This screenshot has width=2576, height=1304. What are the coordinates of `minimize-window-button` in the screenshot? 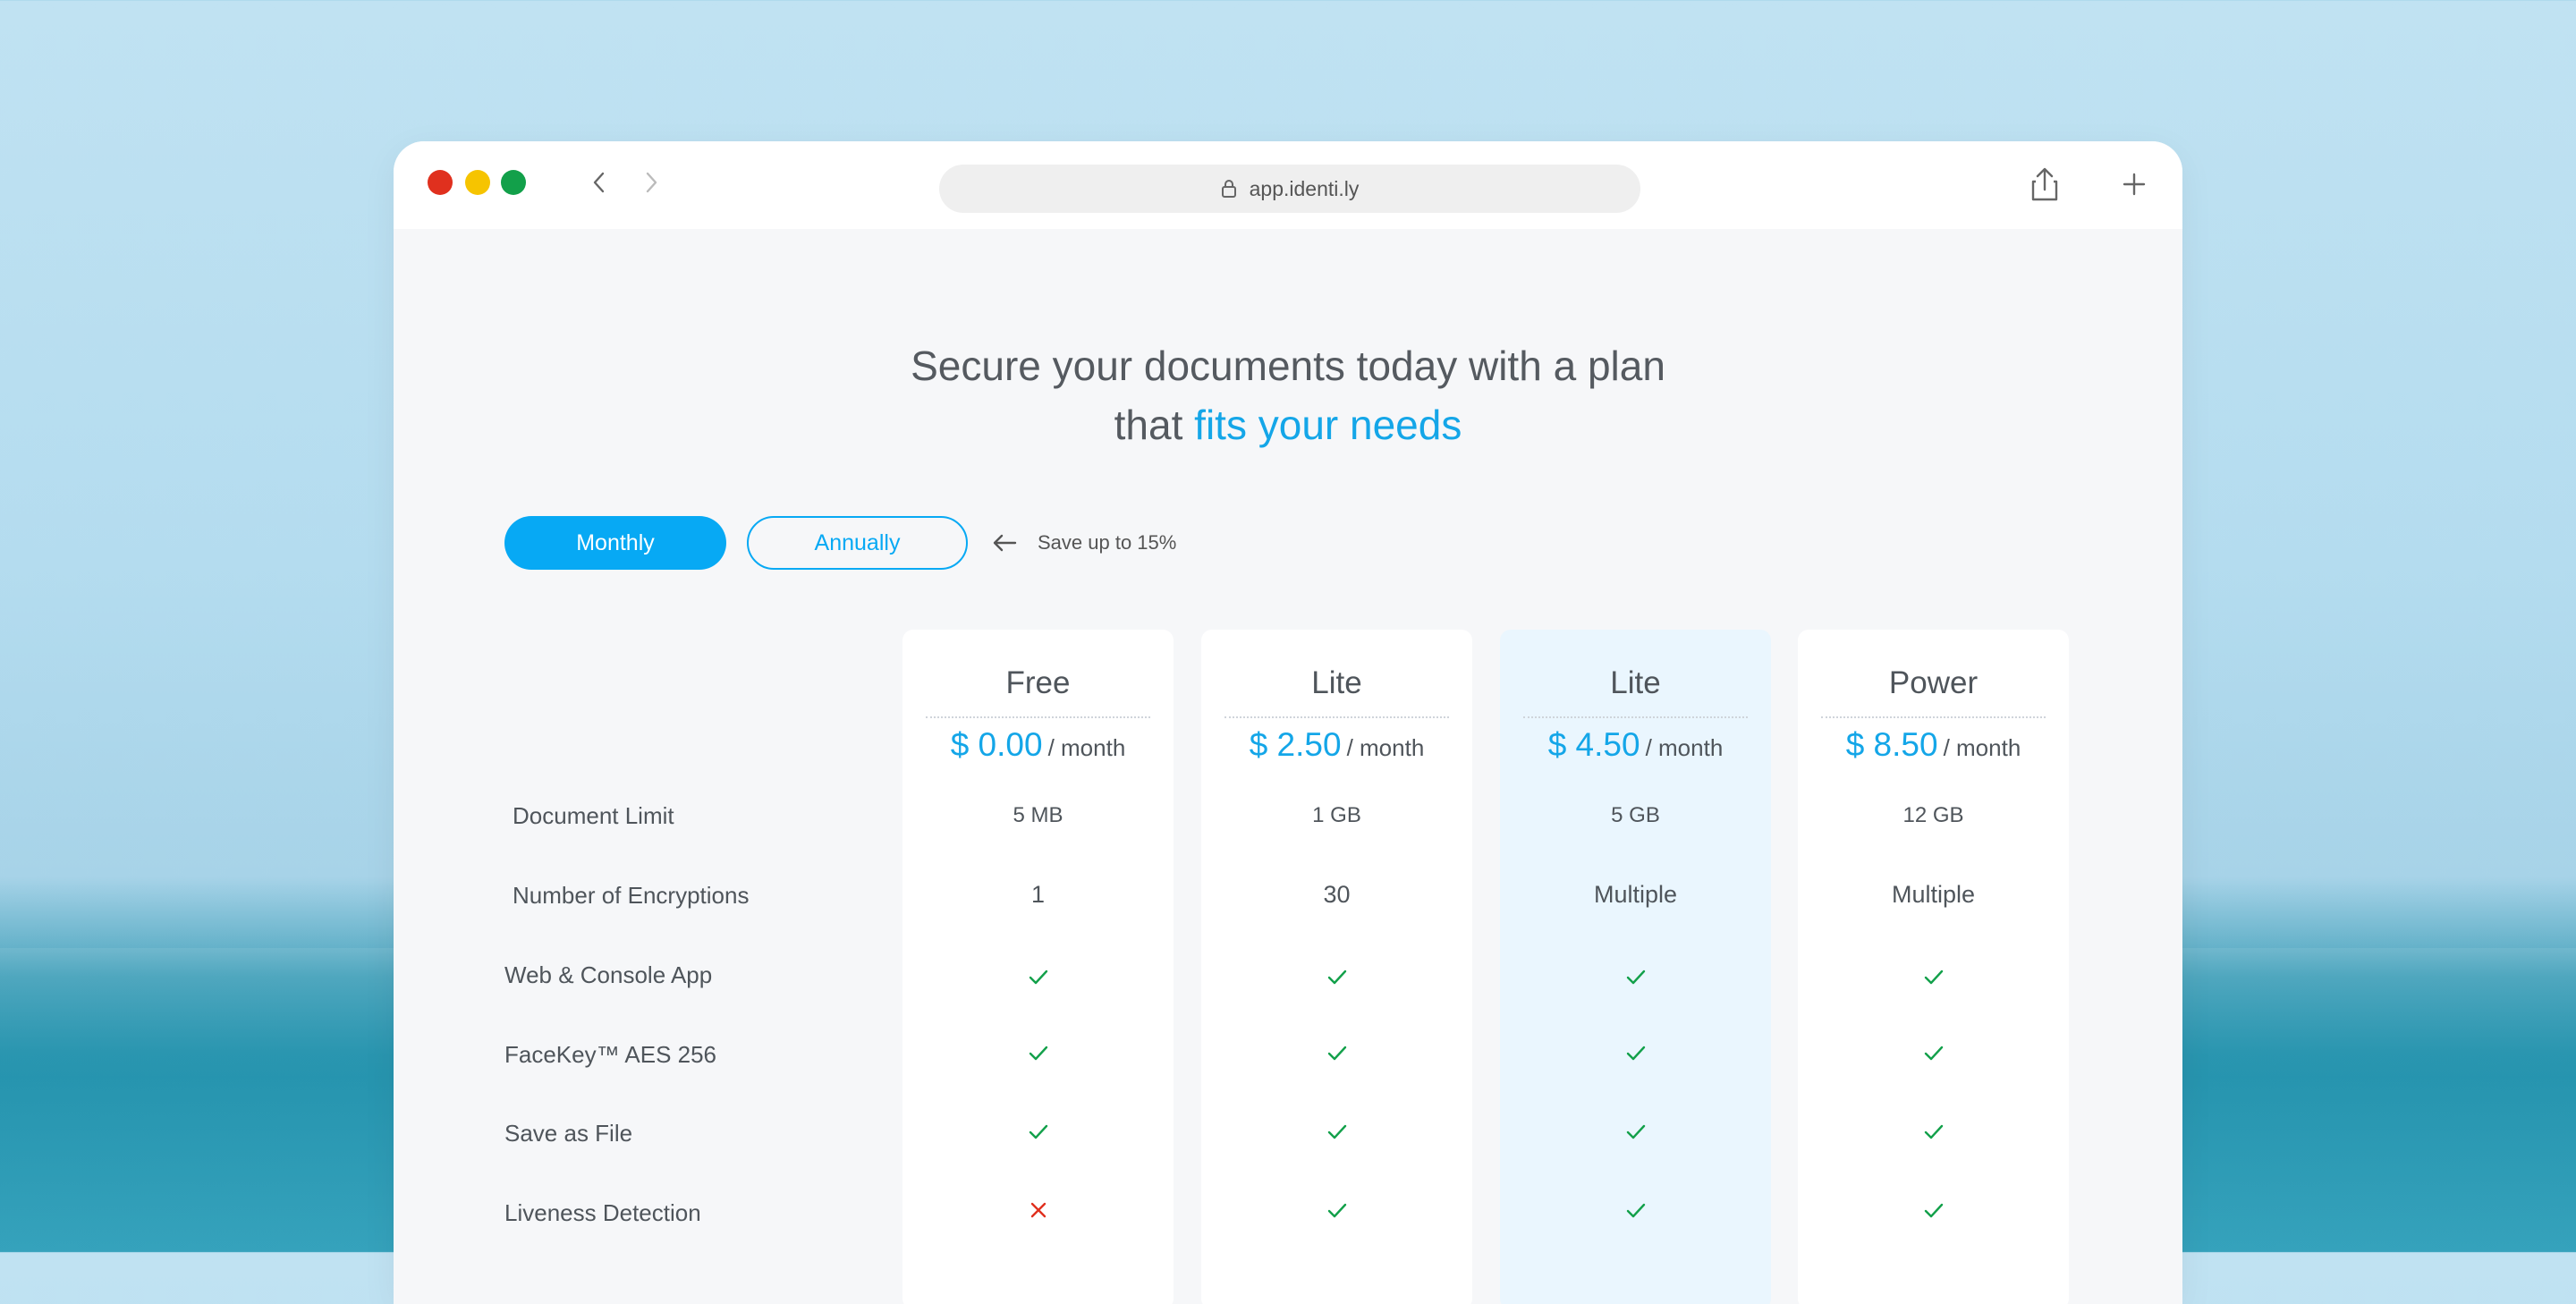 It's located at (477, 183).